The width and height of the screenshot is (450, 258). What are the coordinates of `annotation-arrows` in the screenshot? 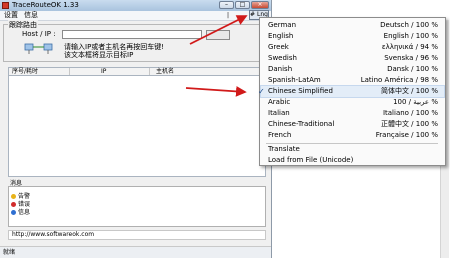 It's located at (216, 56).